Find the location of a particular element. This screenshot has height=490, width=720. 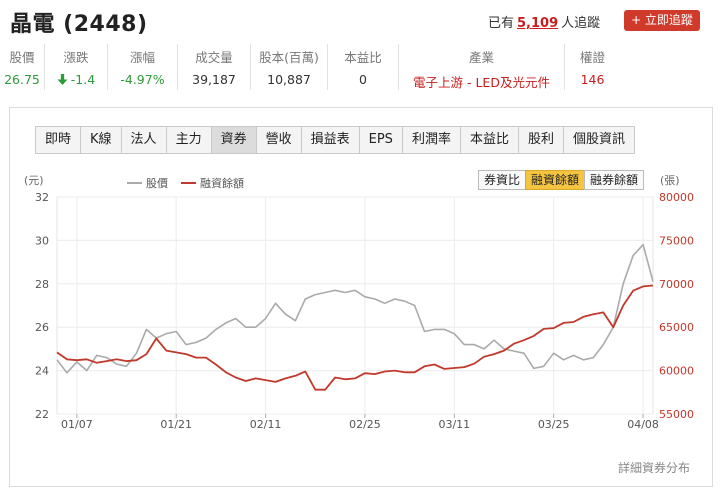

subtab-margin-balance: 融資餘額 is located at coordinates (555, 180).